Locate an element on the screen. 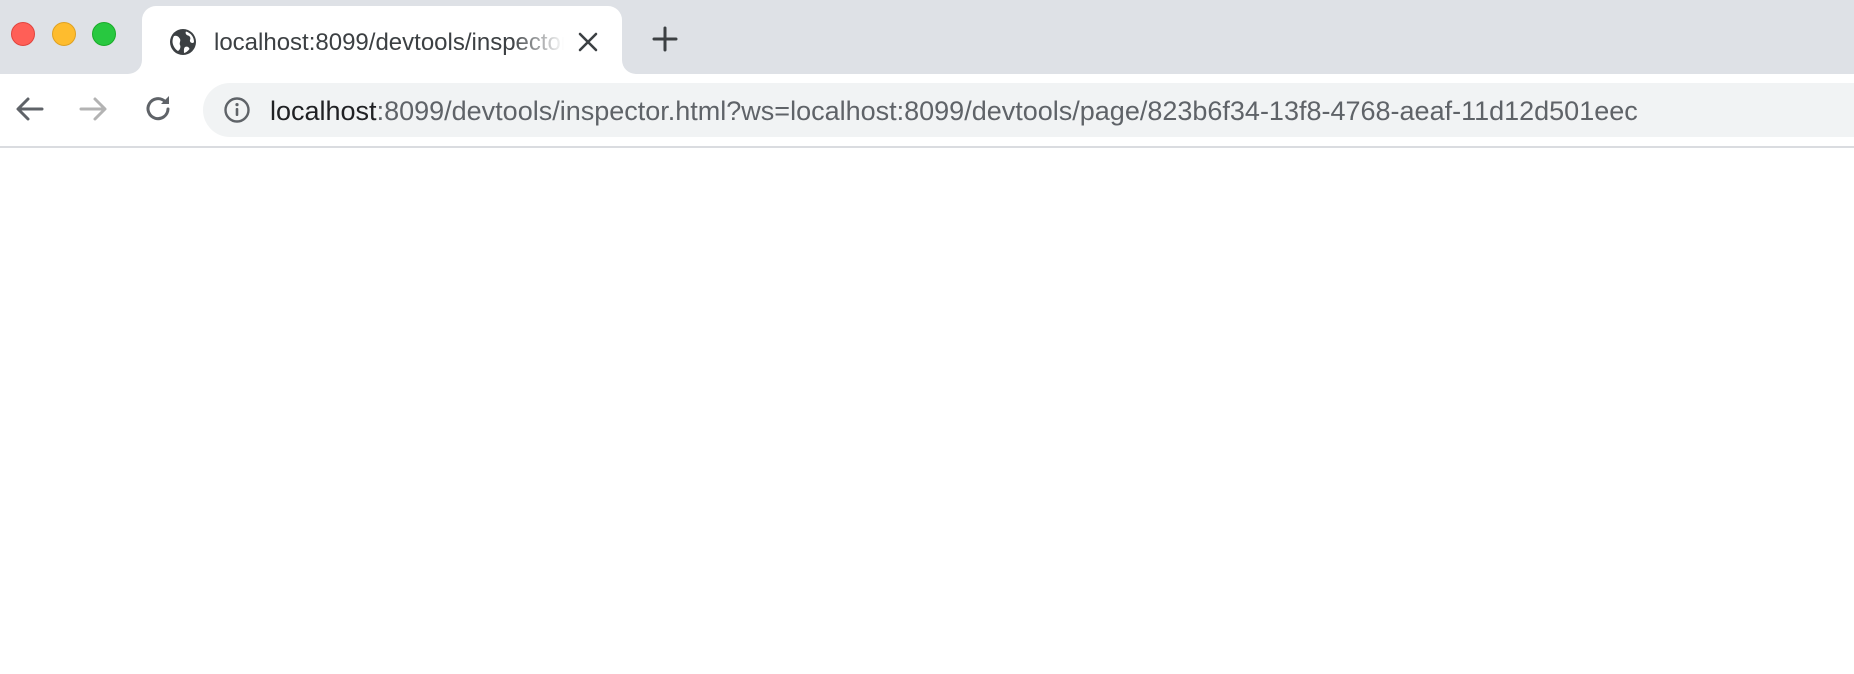 The width and height of the screenshot is (1854, 674). arrow-right-icon is located at coordinates (93, 109).